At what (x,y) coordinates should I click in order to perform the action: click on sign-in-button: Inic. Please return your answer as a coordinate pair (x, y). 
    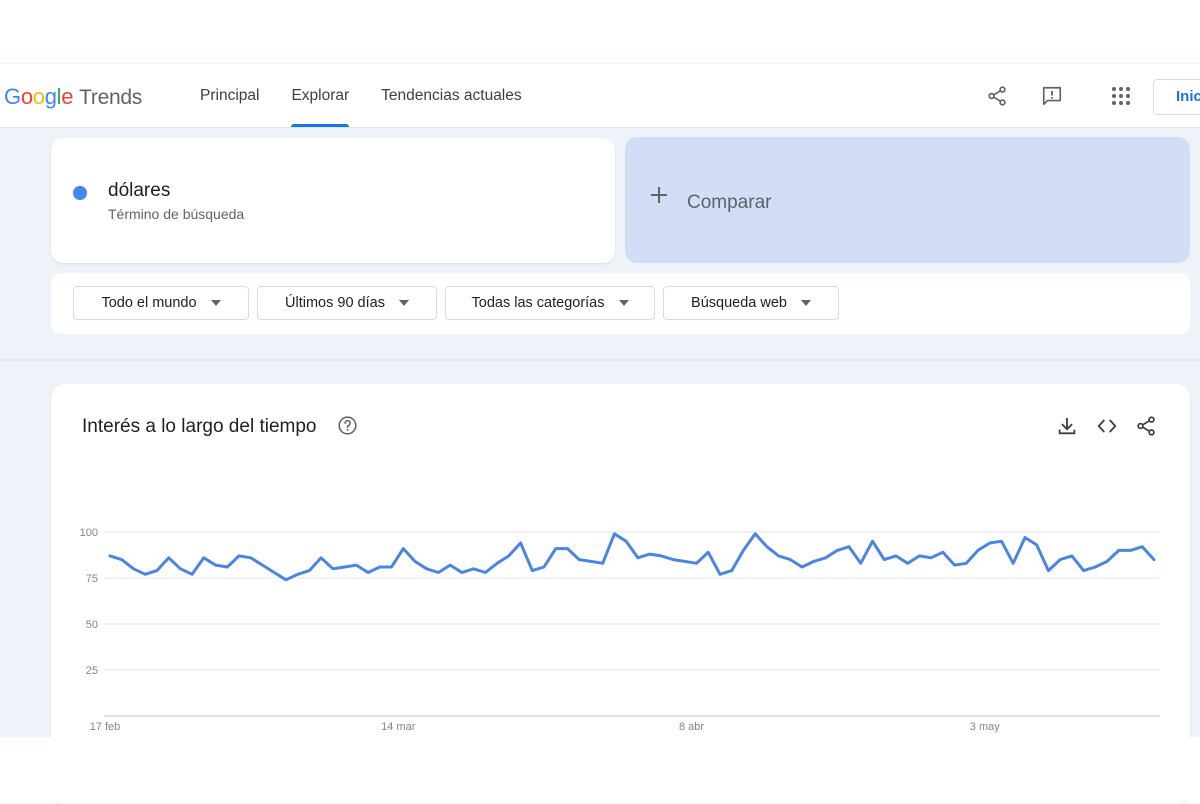
    Looking at the image, I should click on (1176, 97).